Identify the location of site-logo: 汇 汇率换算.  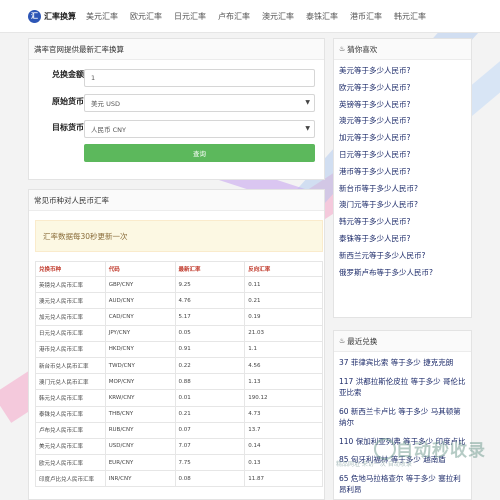
(52, 16).